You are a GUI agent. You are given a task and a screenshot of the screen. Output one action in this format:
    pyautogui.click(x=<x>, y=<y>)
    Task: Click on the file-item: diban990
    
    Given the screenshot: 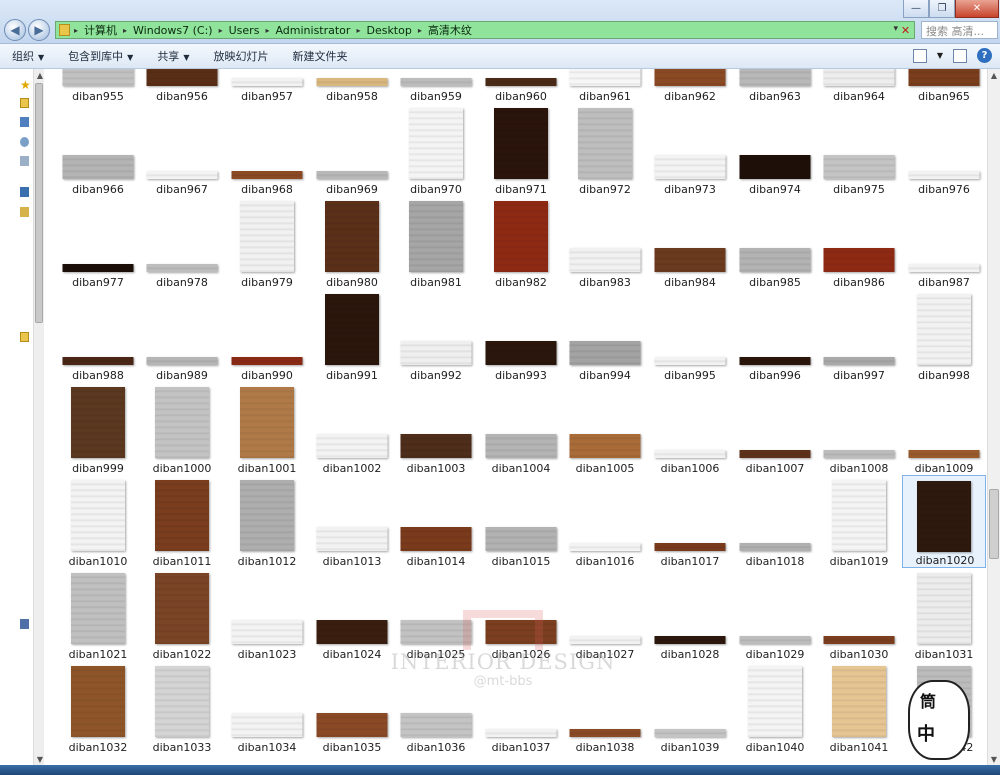 What is the action you would take?
    pyautogui.click(x=267, y=335)
    